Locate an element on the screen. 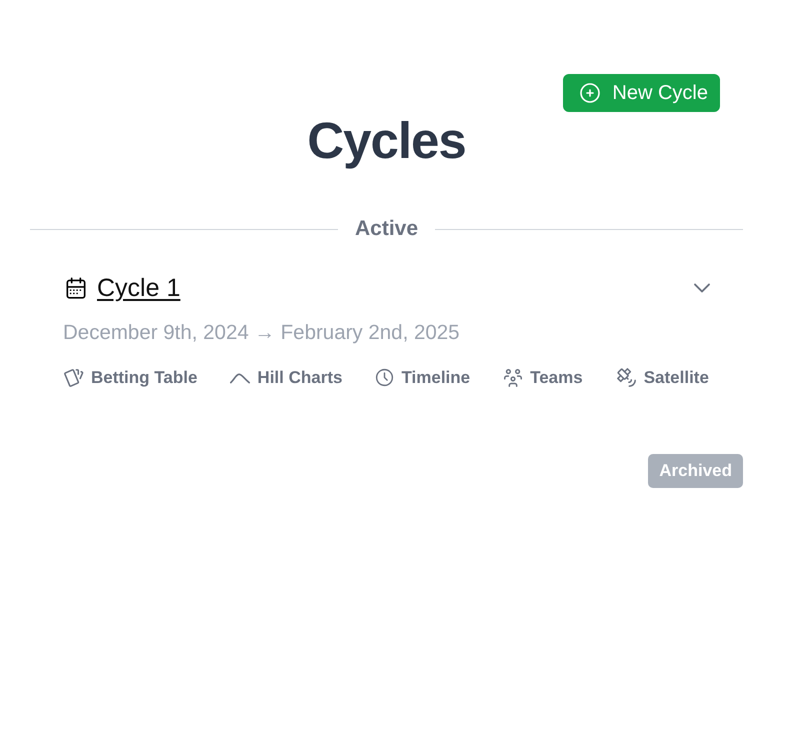 The height and width of the screenshot is (732, 800). clock-icon is located at coordinates (385, 377).